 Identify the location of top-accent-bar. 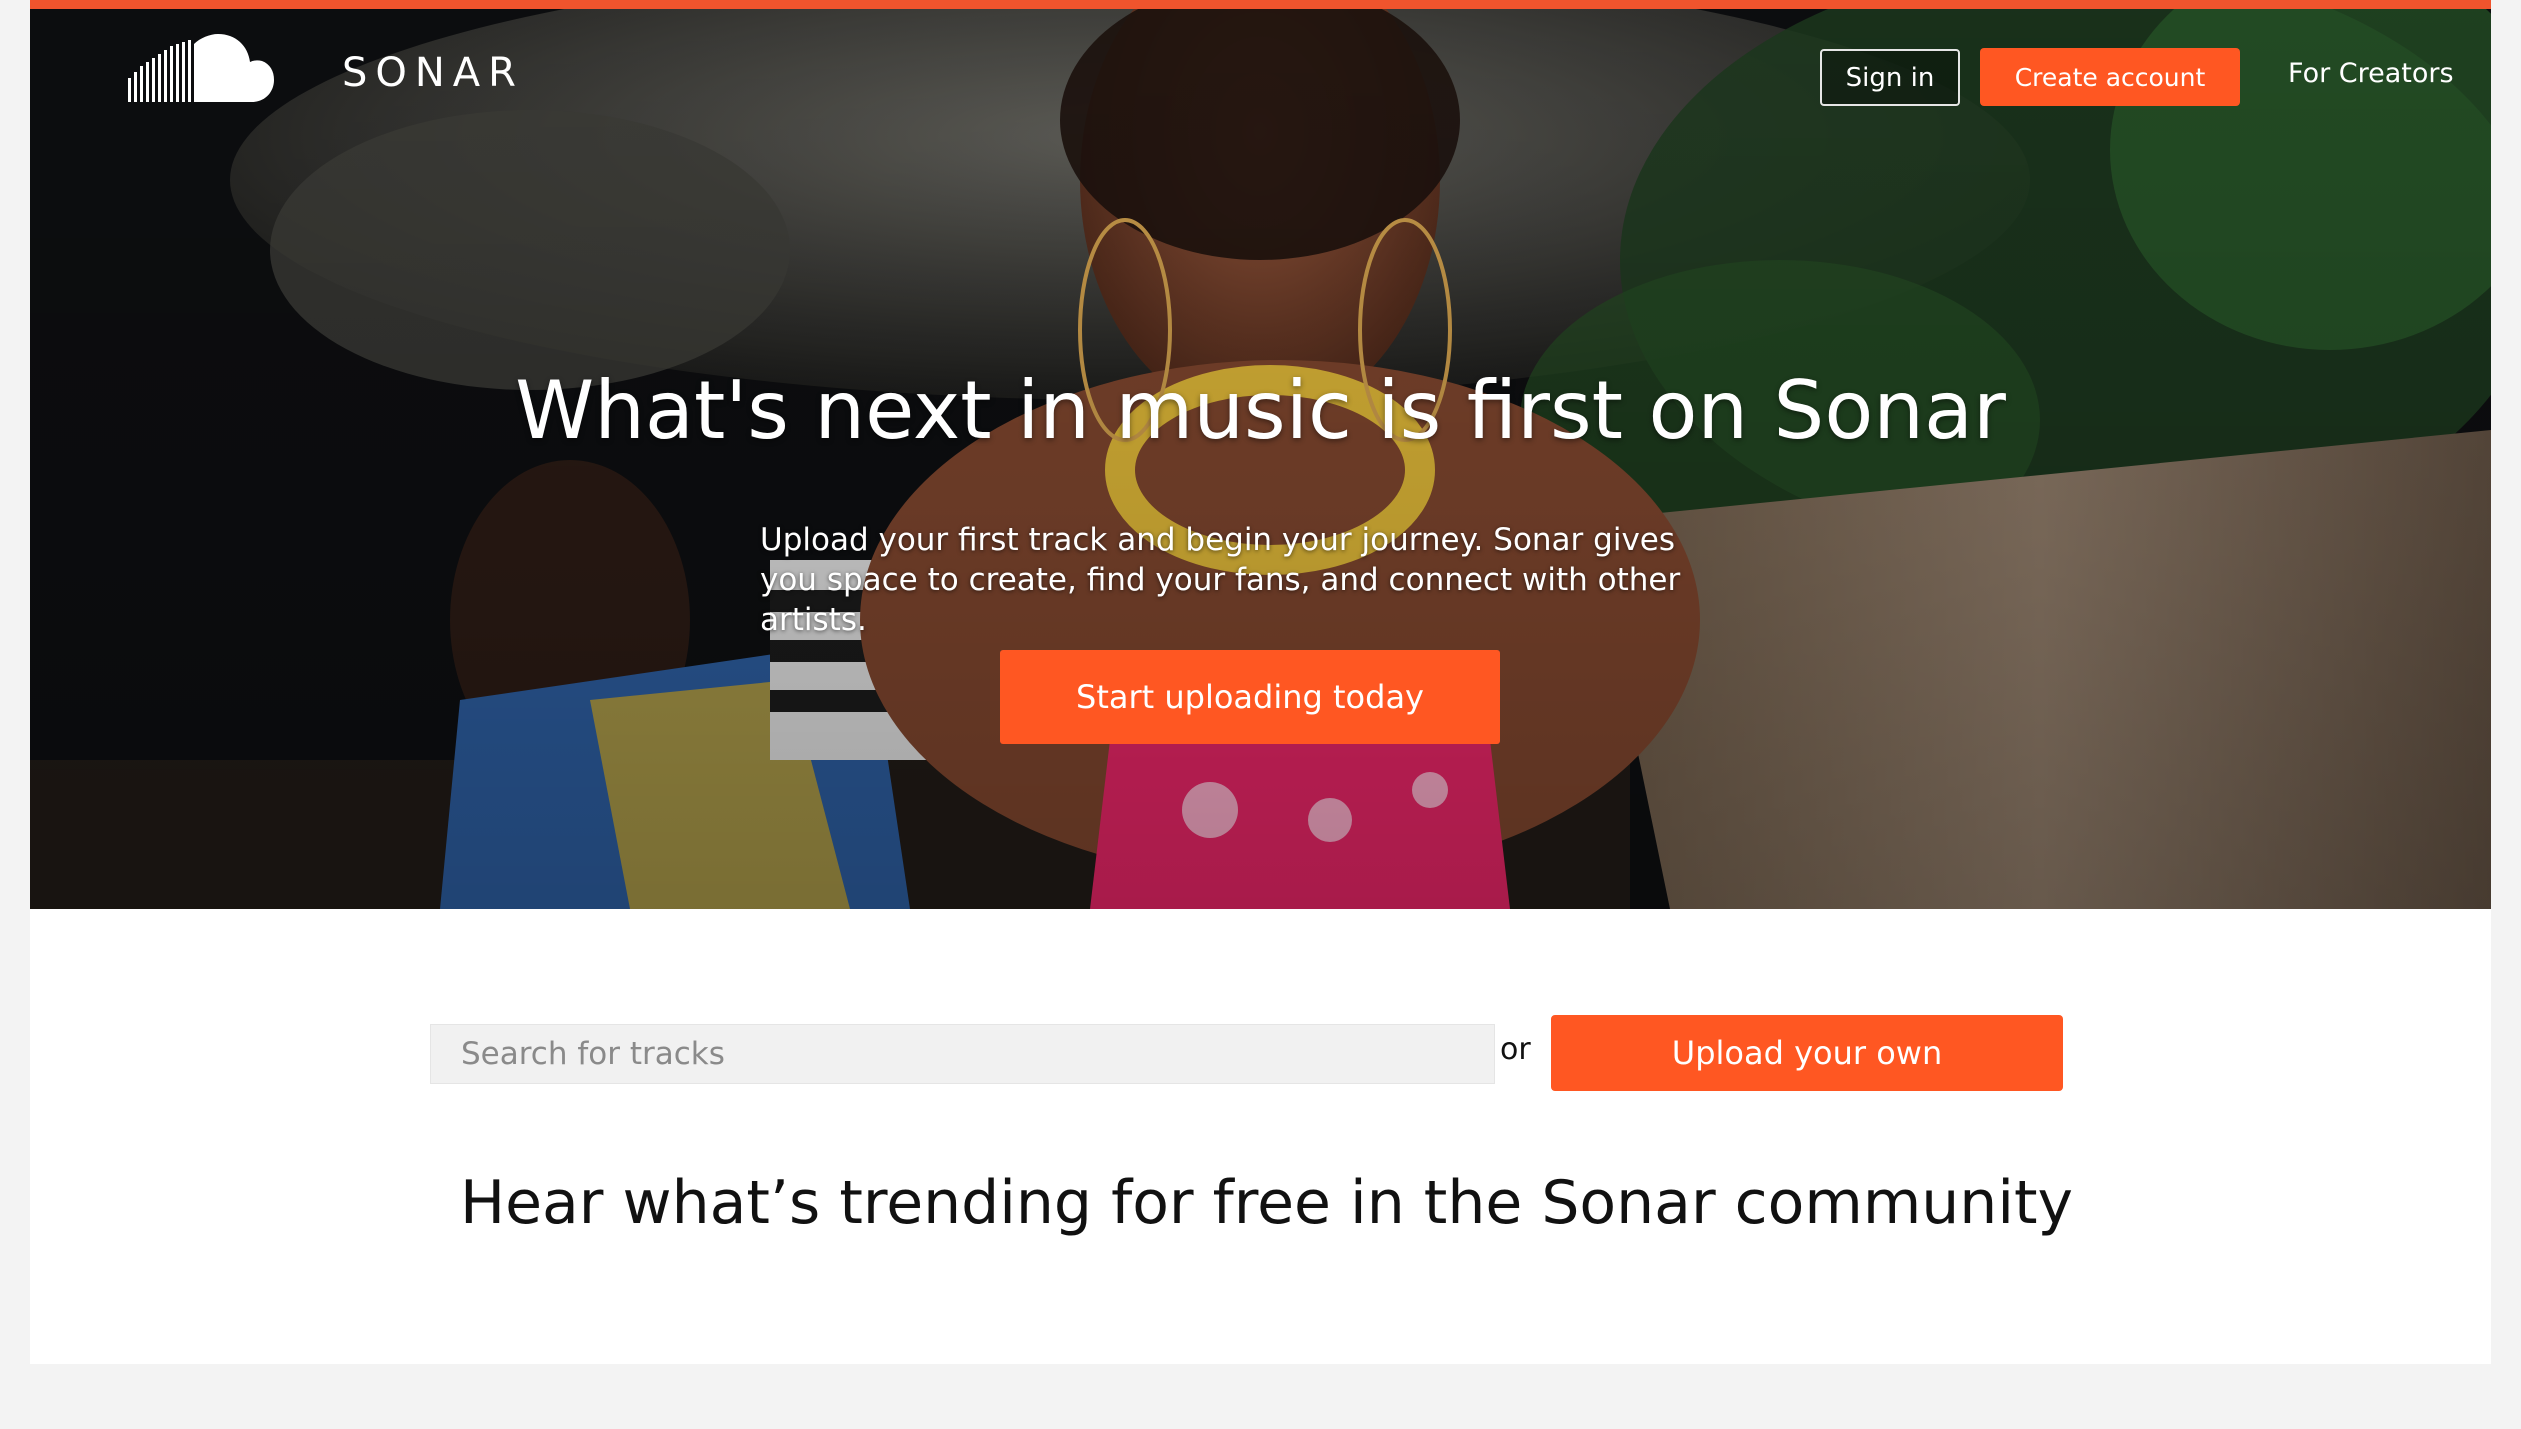
(1260, 4).